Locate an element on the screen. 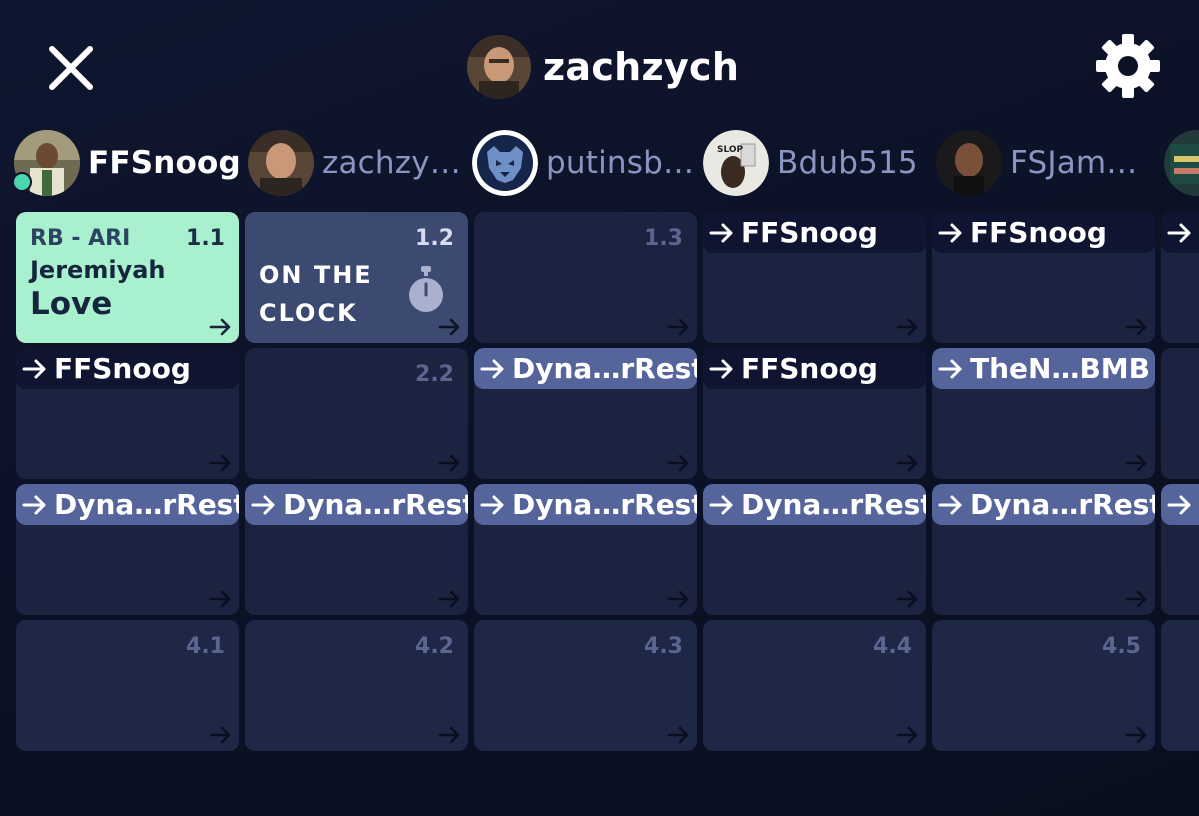 The height and width of the screenshot is (816, 1199). svg-text: SLOP is located at coordinates (730, 150).